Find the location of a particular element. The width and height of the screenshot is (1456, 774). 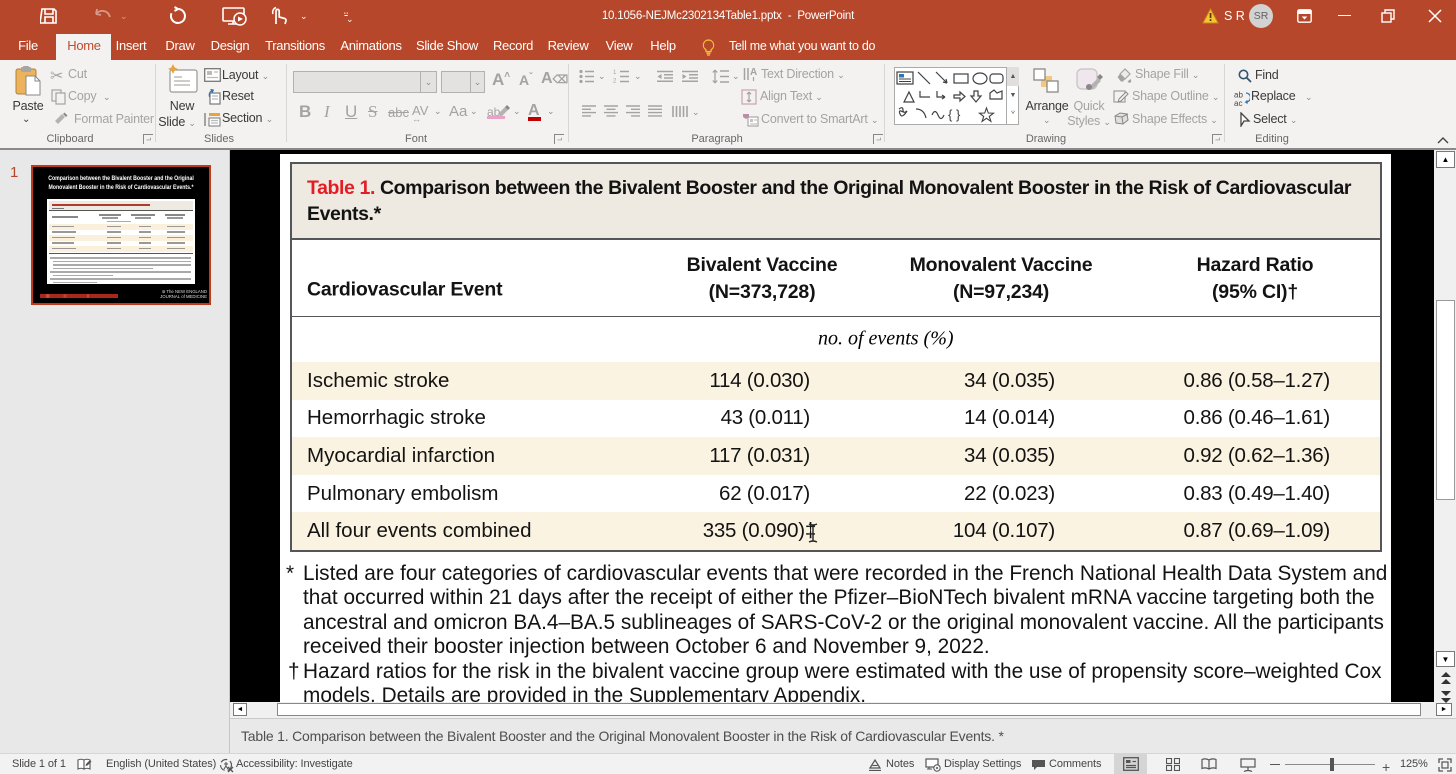

svg-text: ac is located at coordinates (1238, 102).